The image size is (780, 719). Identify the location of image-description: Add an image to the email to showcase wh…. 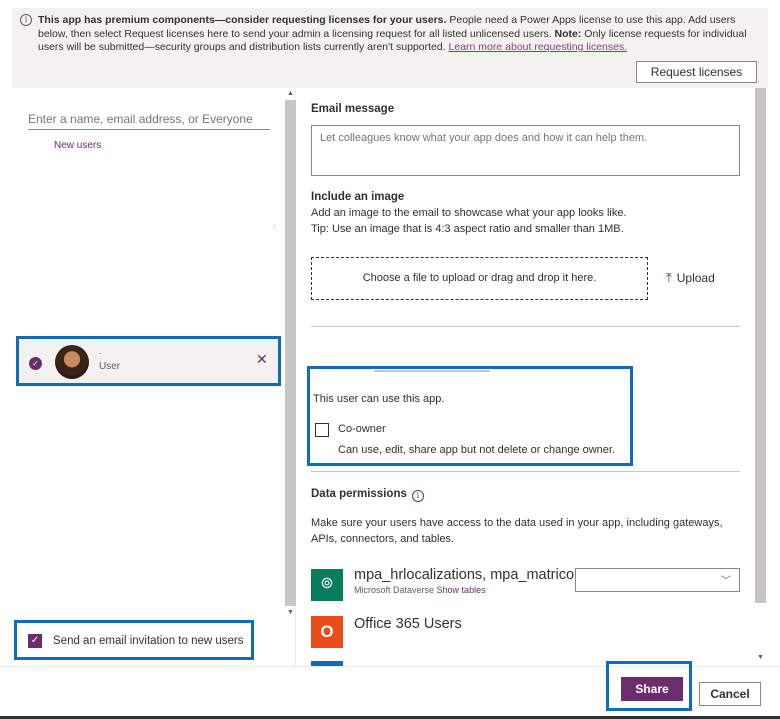
(469, 213).